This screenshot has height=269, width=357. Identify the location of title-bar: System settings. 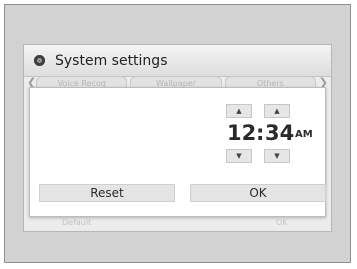
(177, 61).